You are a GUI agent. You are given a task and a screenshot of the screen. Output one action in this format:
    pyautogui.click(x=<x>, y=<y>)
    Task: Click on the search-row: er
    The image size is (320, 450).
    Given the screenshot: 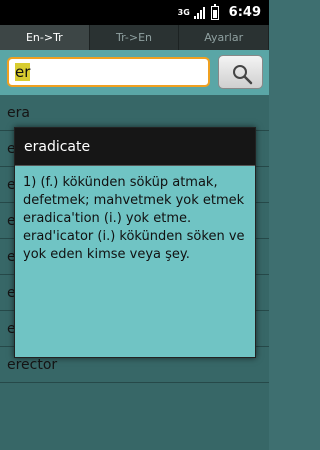 What is the action you would take?
    pyautogui.click(x=134, y=72)
    